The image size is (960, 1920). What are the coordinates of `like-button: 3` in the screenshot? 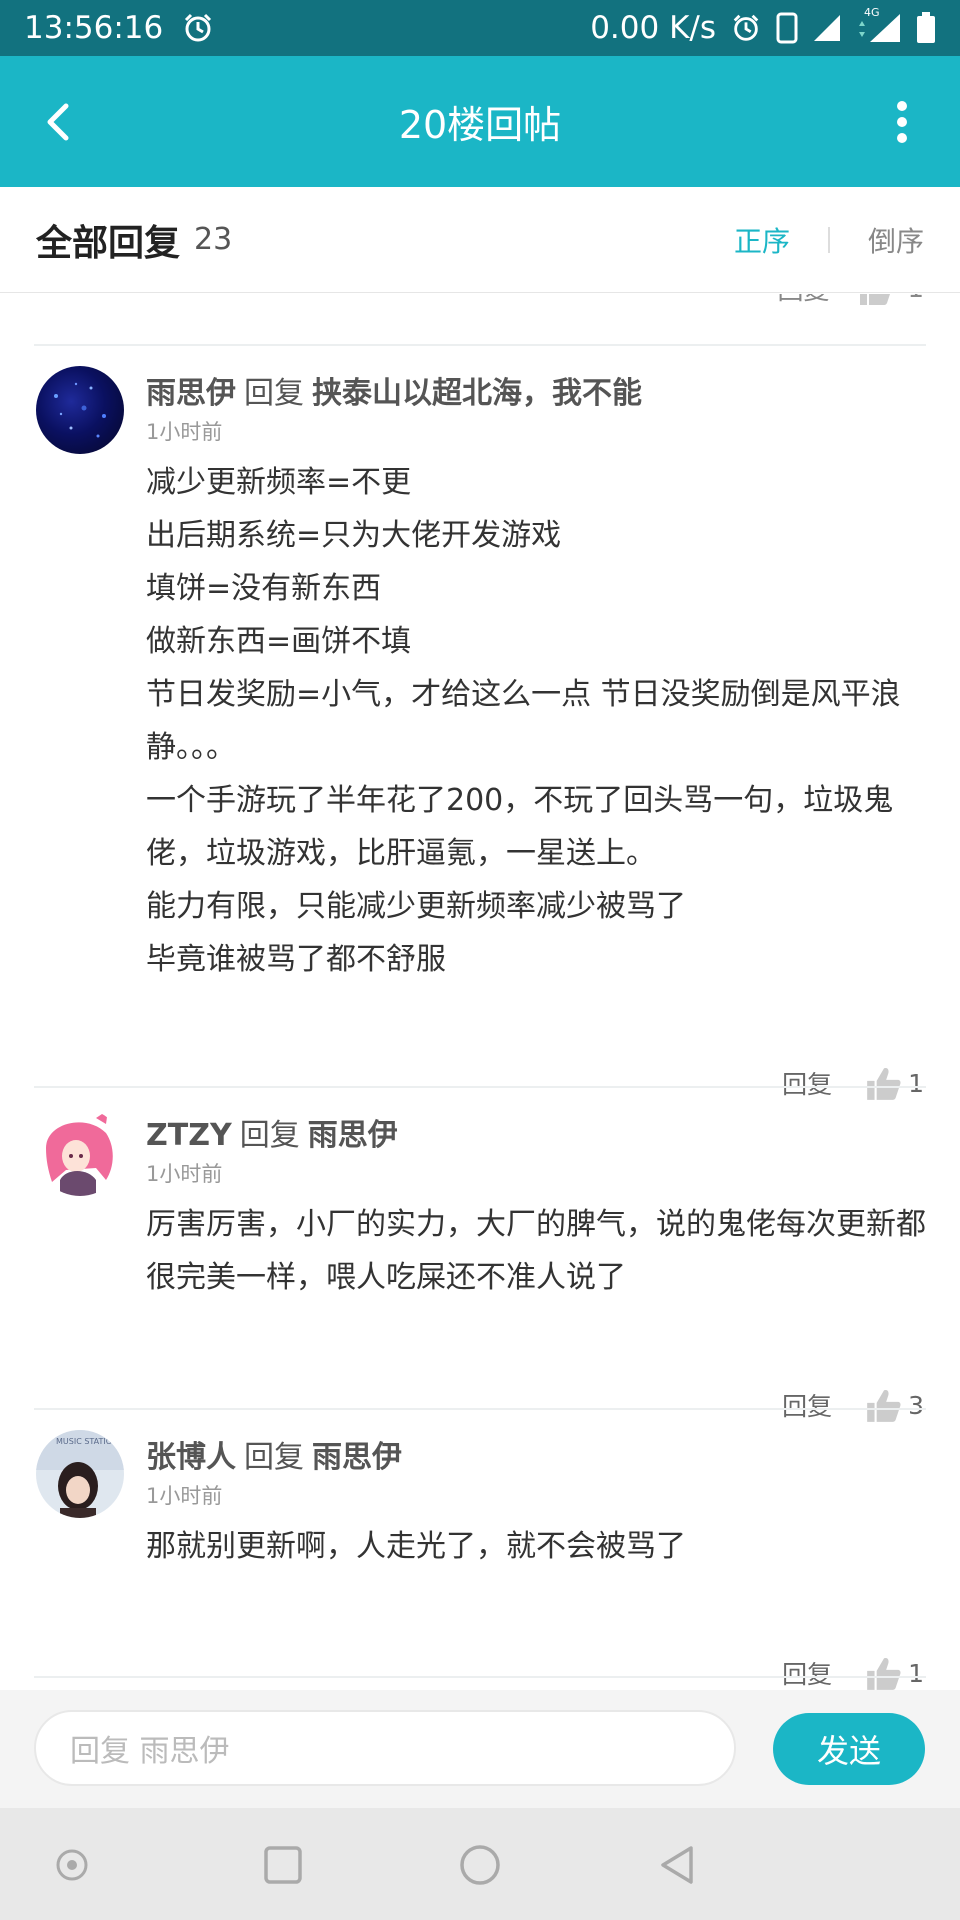 It's located at (894, 1405).